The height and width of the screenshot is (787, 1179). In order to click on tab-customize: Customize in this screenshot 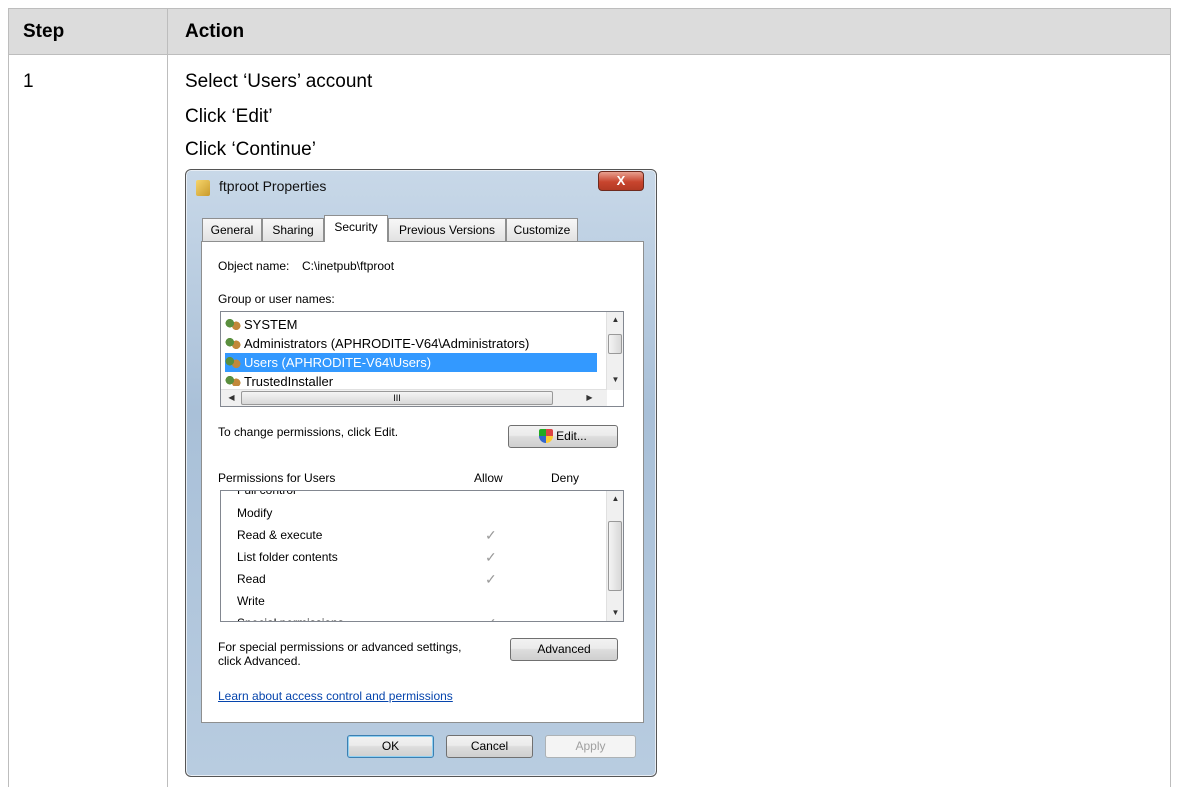, I will do `click(542, 229)`.